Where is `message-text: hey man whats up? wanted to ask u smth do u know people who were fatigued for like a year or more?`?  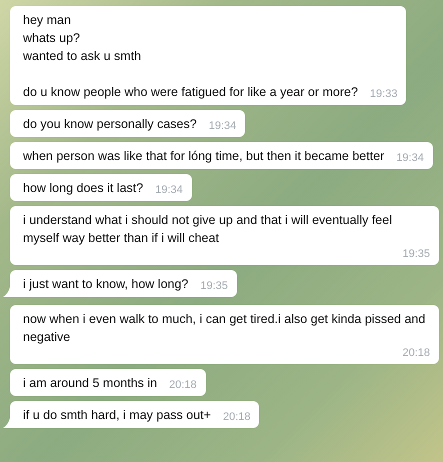
message-text: hey man whats up? wanted to ask u smth do u know people who were fatigued for like a year or more? is located at coordinates (190, 56).